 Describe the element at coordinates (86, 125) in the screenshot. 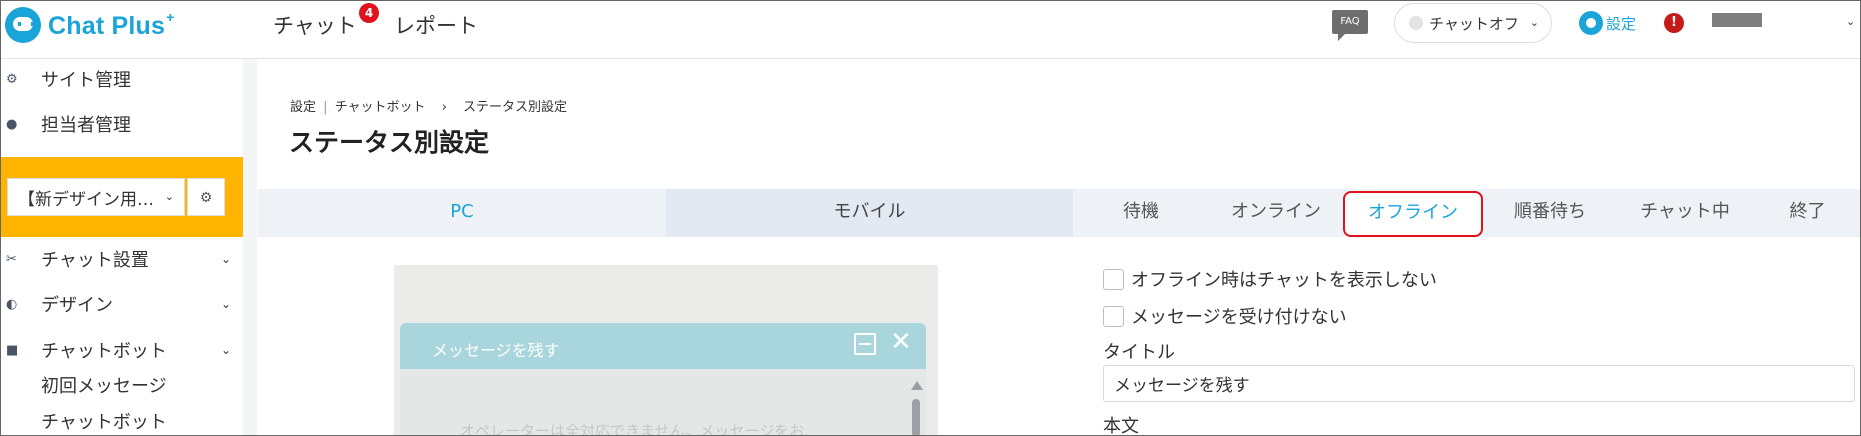

I see `sidebar-item-label: 担当者管理` at that location.